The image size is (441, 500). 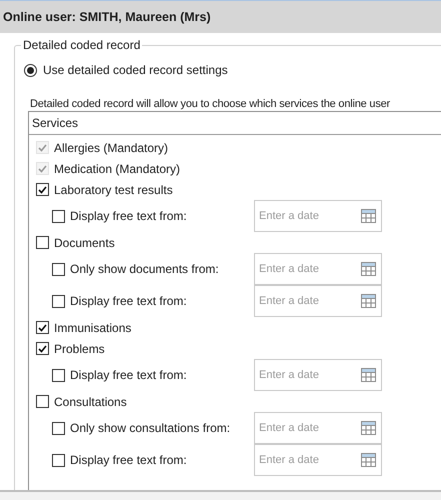 What do you see at coordinates (90, 401) in the screenshot?
I see `service-label: Consultations` at bounding box center [90, 401].